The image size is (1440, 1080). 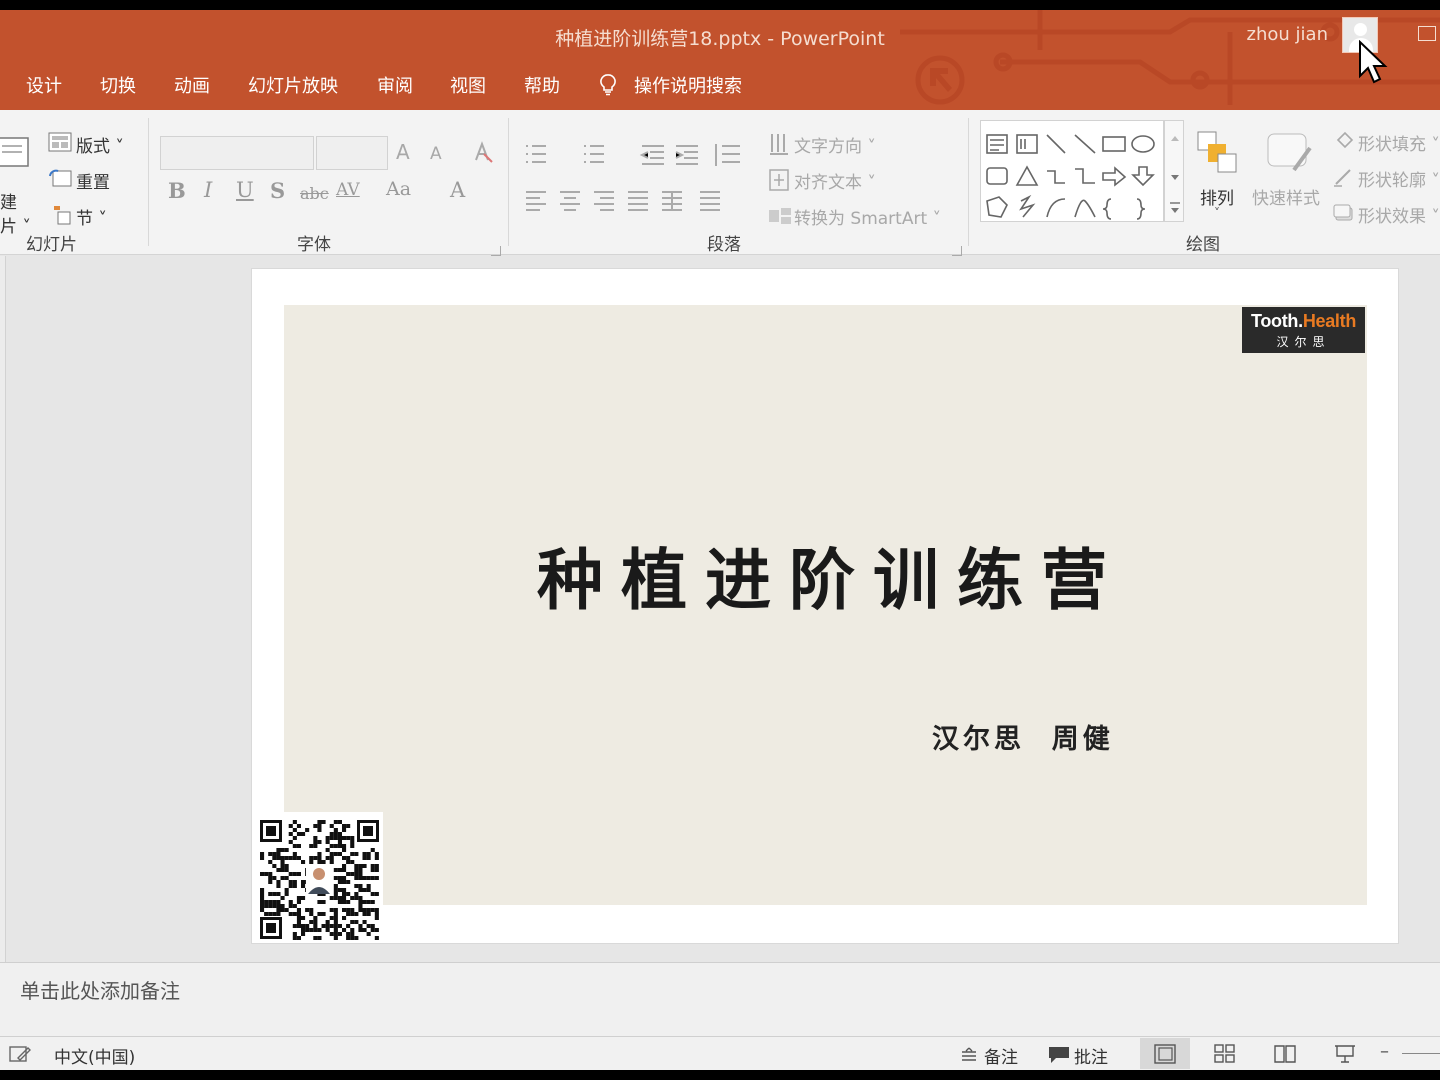 What do you see at coordinates (1225, 1054) in the screenshot?
I see `slide-sorter-icon` at bounding box center [1225, 1054].